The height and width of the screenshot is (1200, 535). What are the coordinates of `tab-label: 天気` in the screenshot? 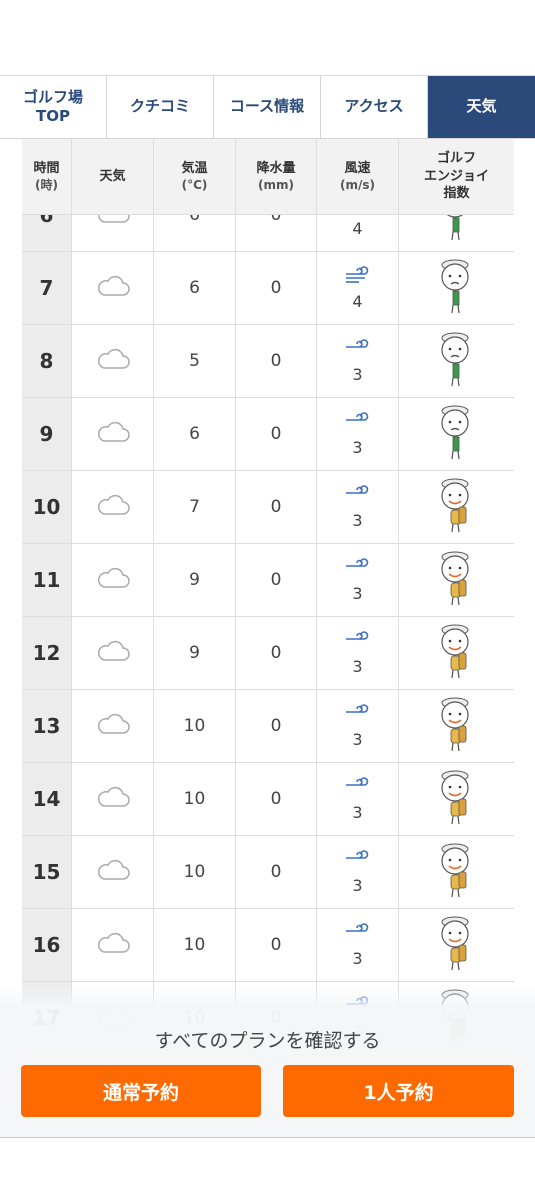 It's located at (481, 106).